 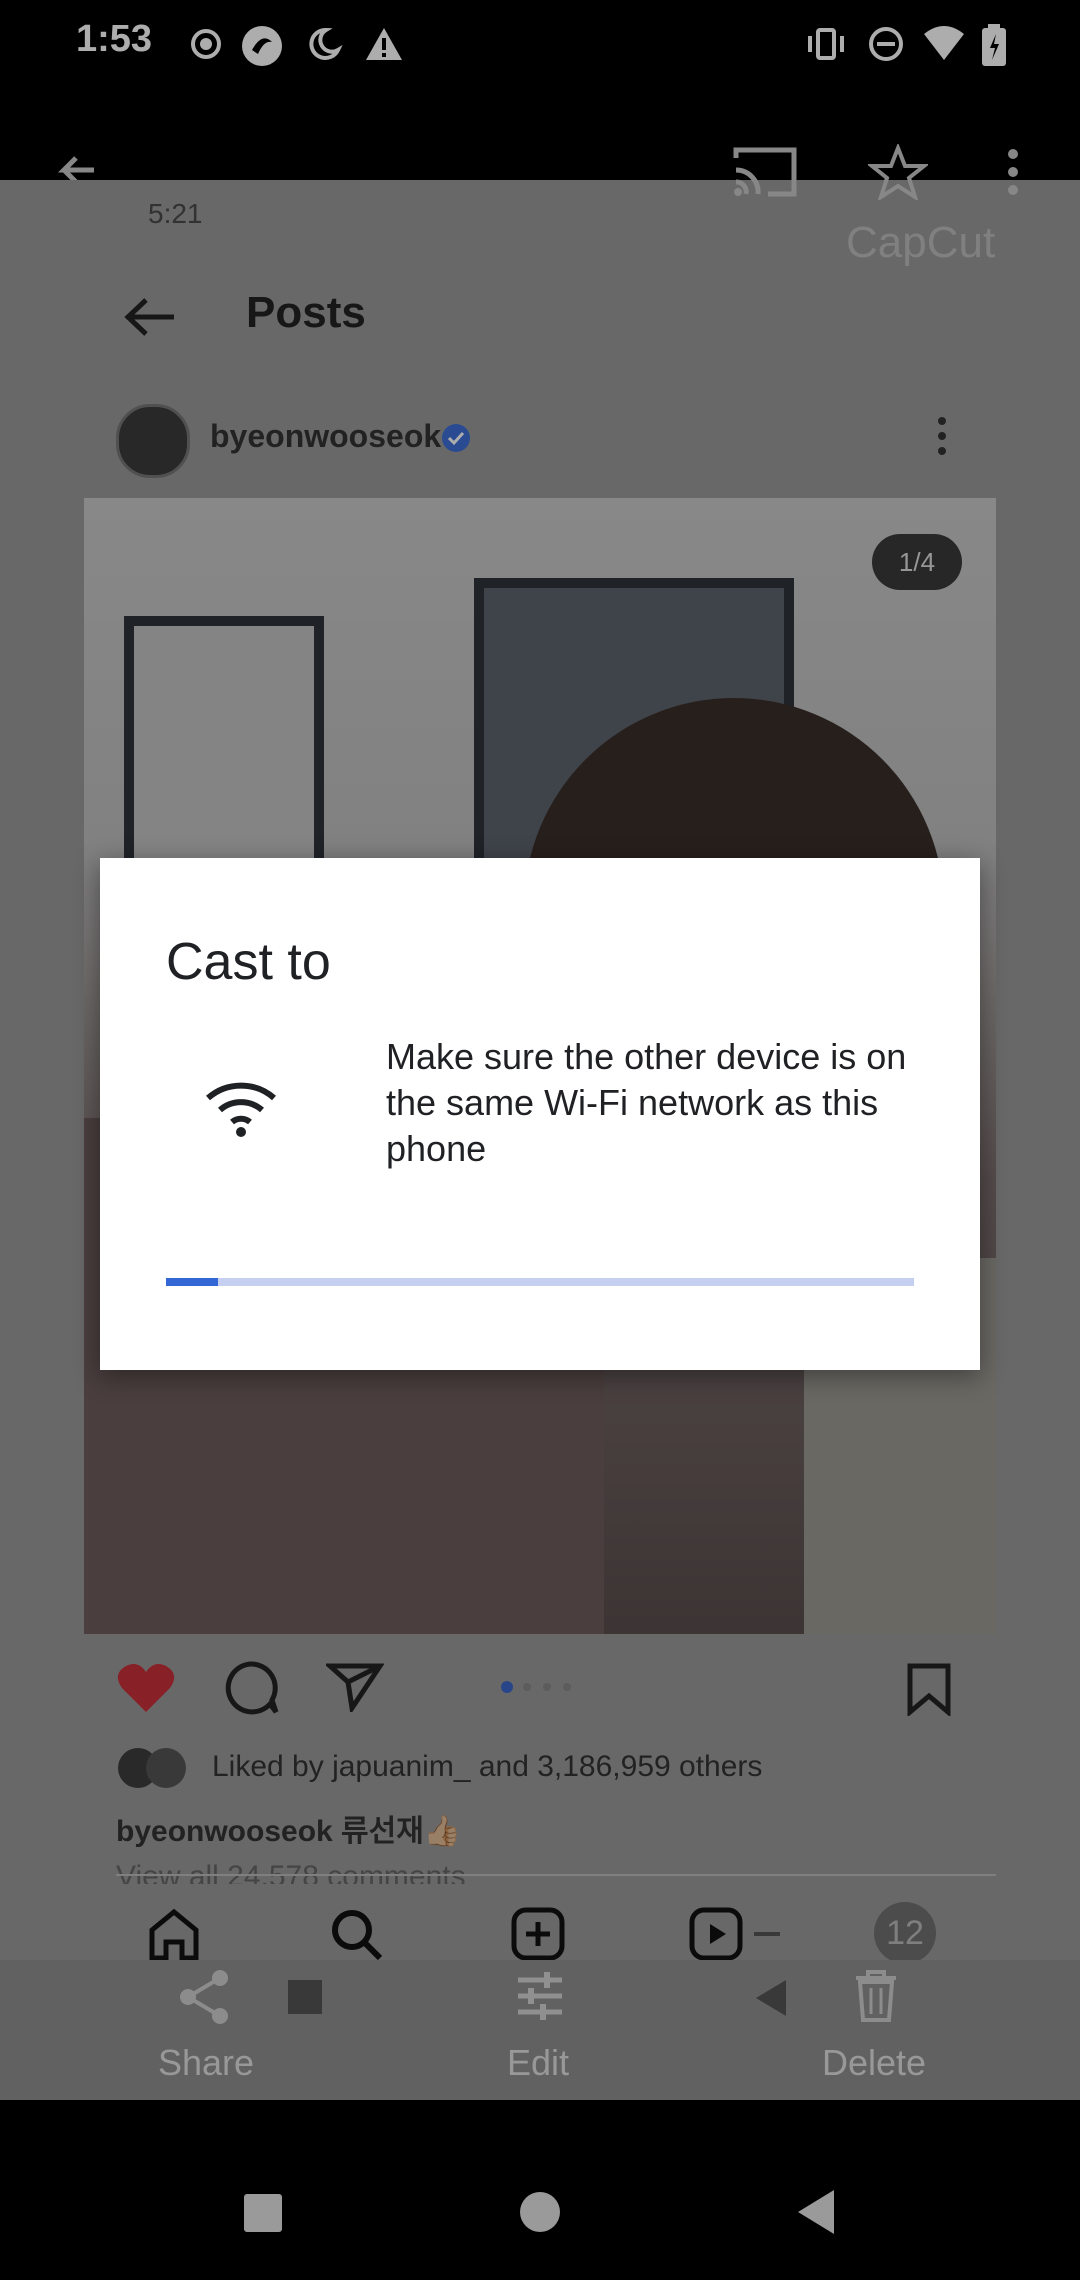 I want to click on recents-icon, so click(x=263, y=2213).